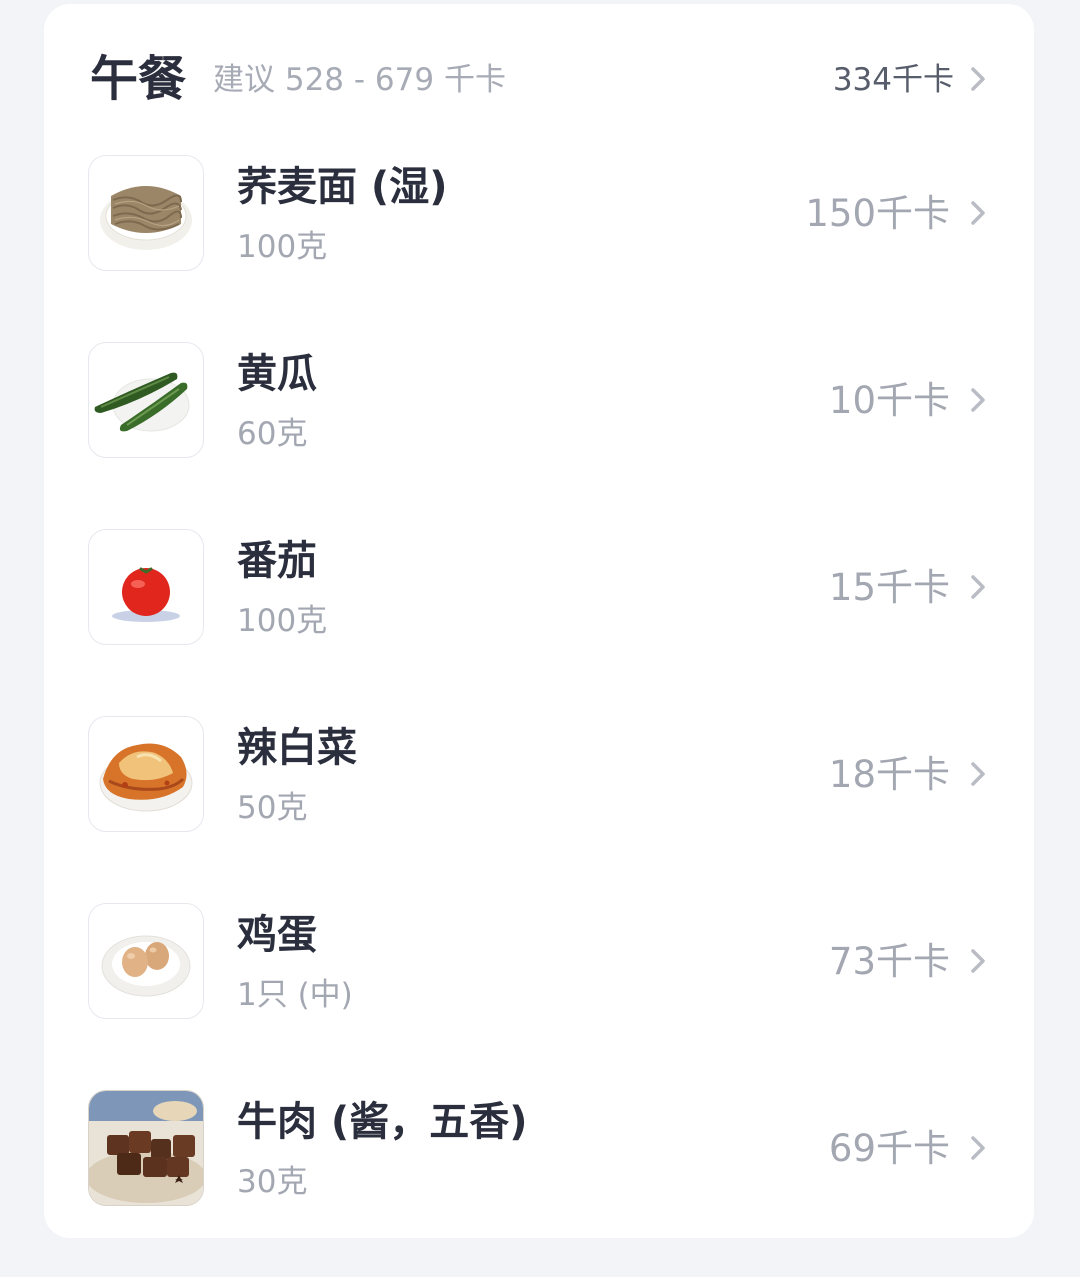  I want to click on food-amount: 30克, so click(272, 1182).